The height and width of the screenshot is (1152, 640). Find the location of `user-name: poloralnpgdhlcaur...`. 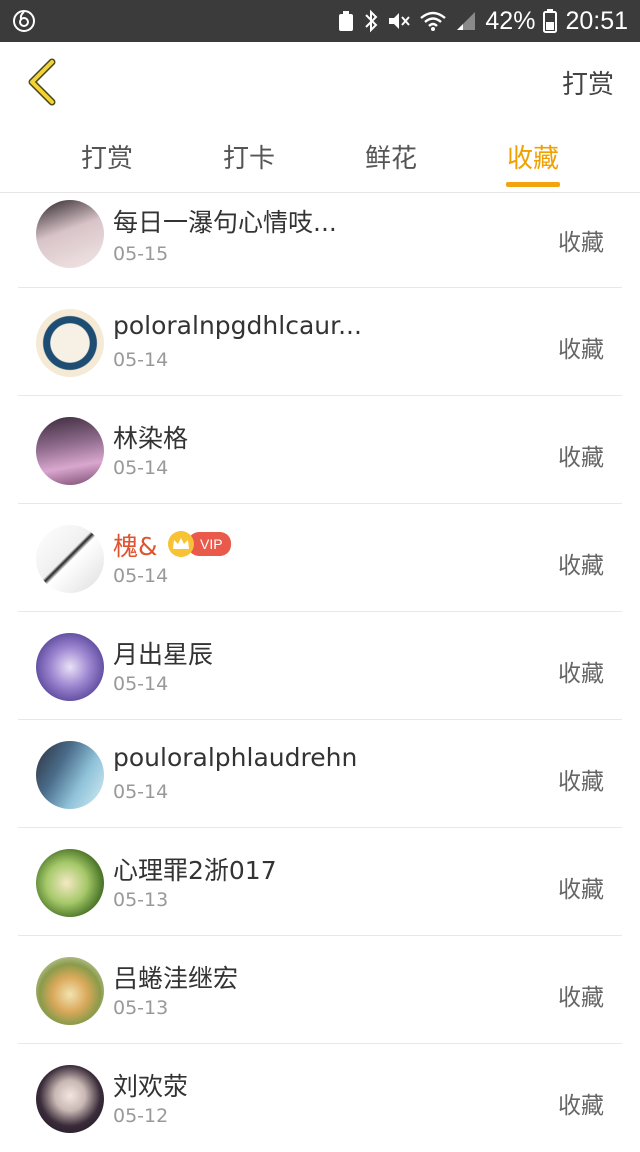

user-name: poloralnpgdhlcaur... is located at coordinates (237, 325).